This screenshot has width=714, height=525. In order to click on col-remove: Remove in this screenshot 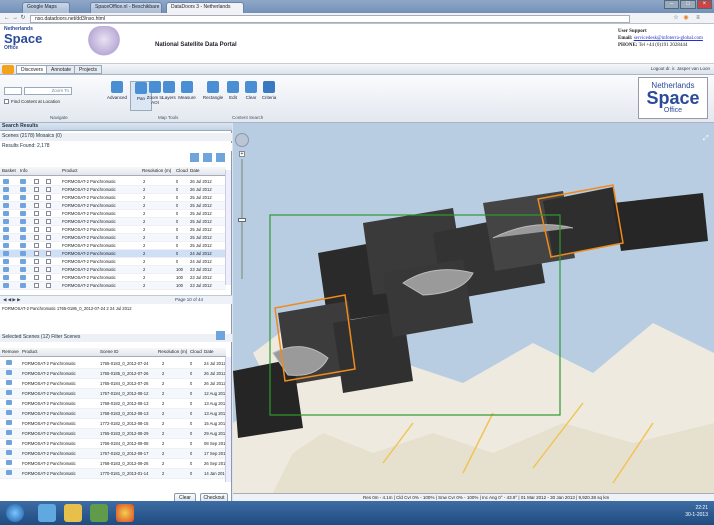, I will do `click(10, 352)`.